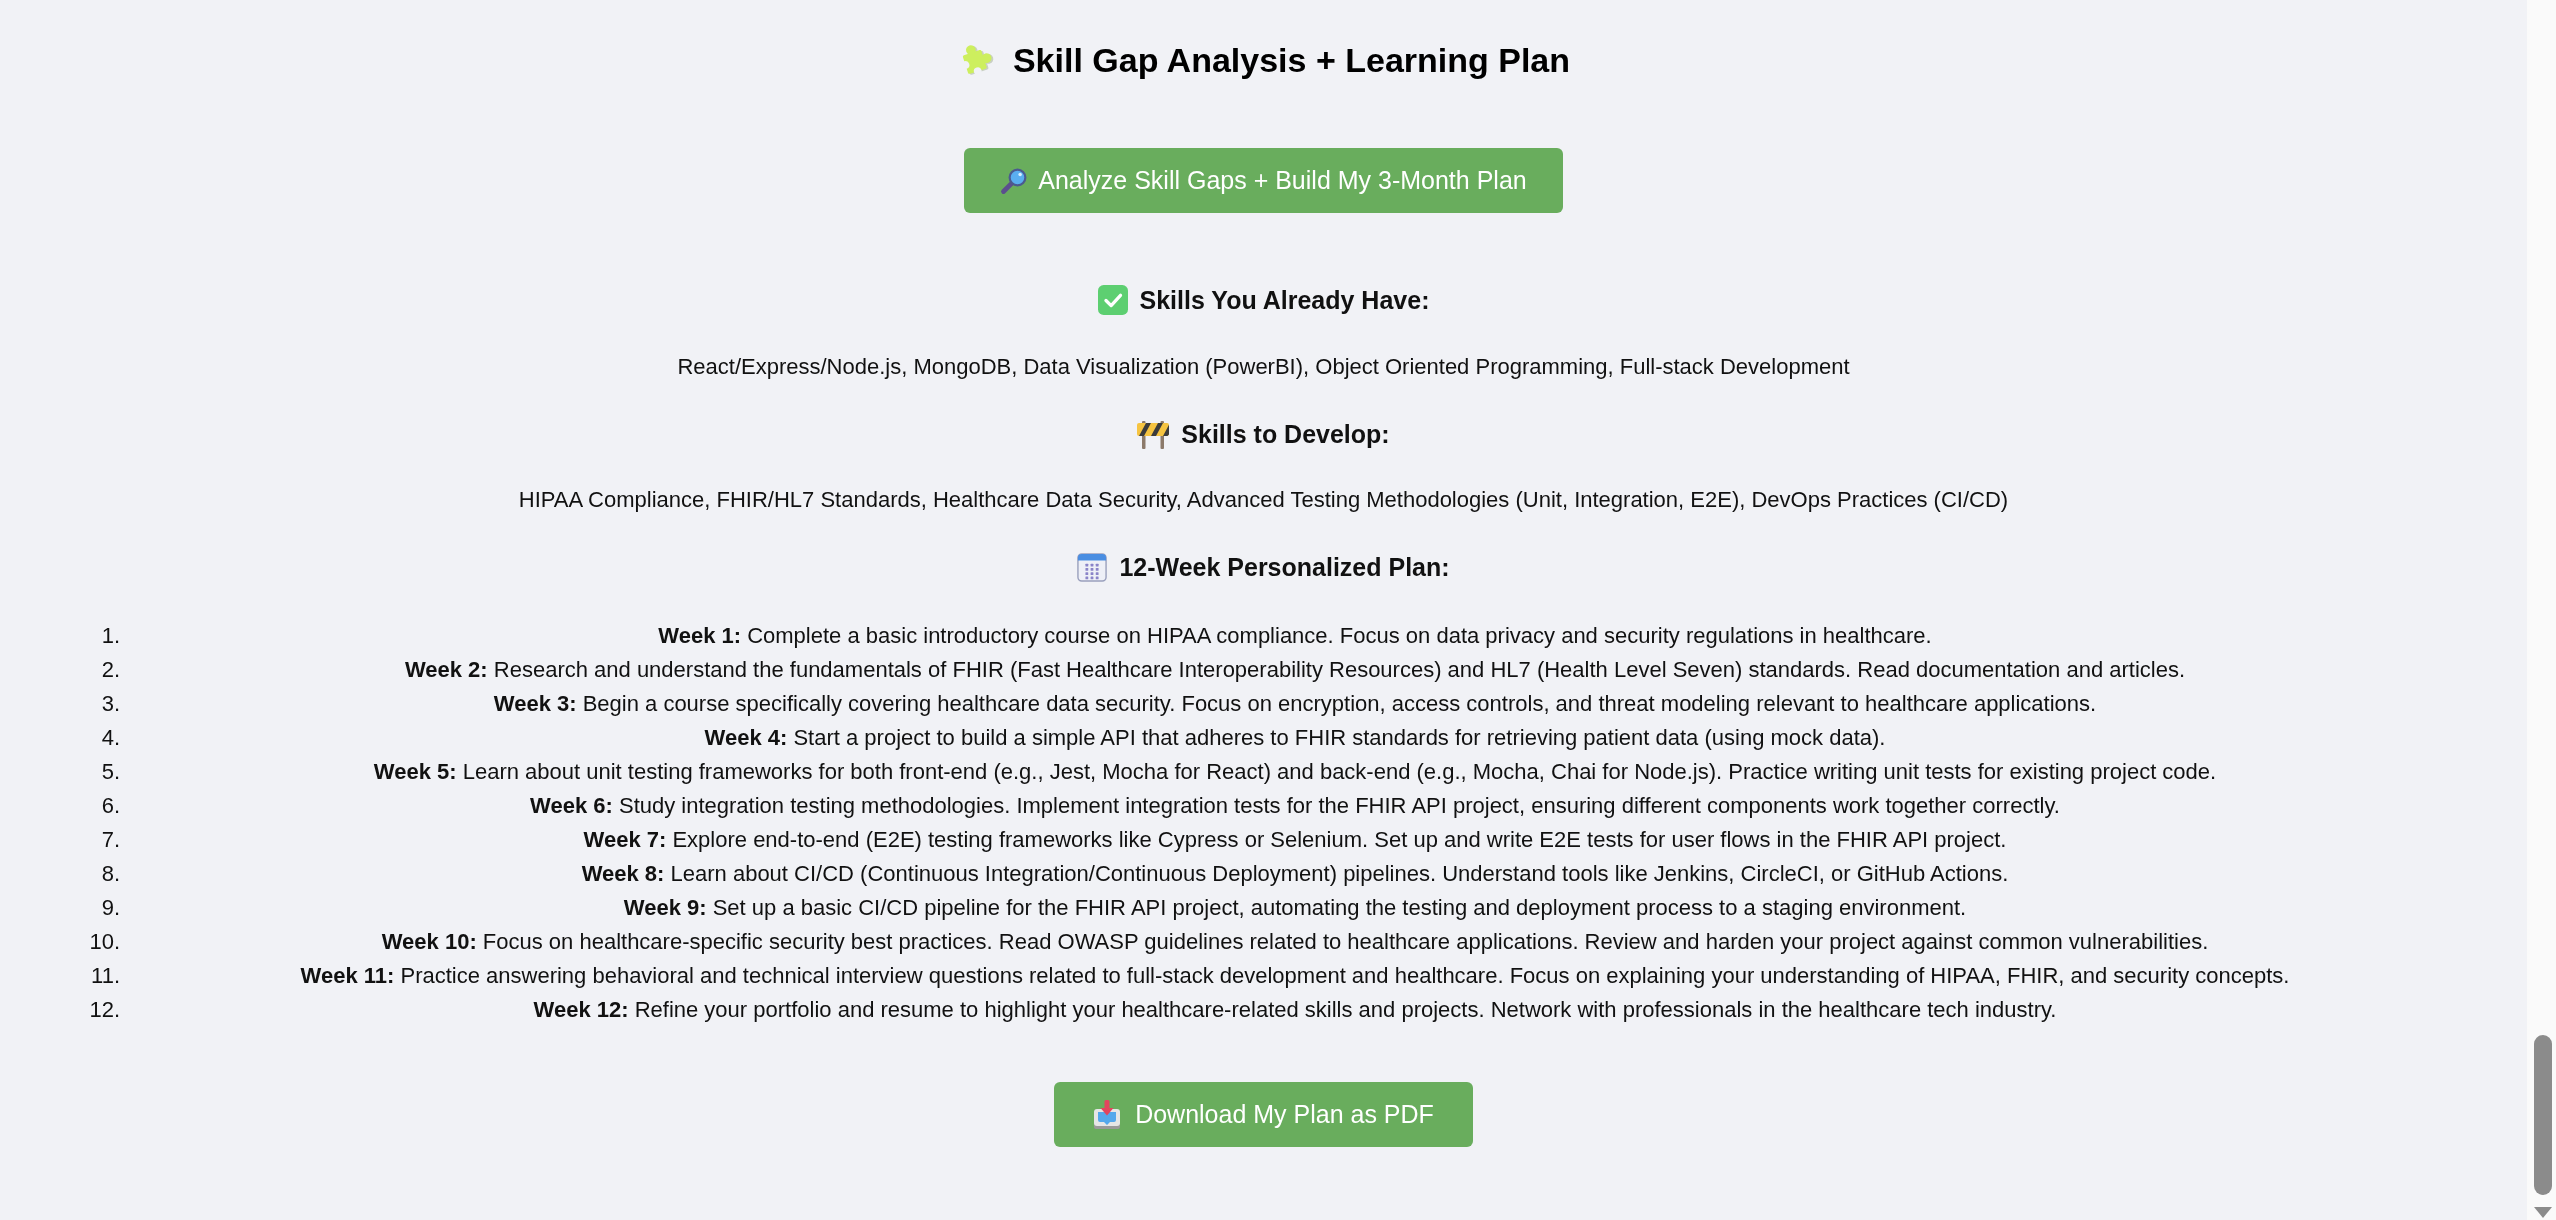 The height and width of the screenshot is (1220, 2556). What do you see at coordinates (110, 840) in the screenshot?
I see `step-number: 7.` at bounding box center [110, 840].